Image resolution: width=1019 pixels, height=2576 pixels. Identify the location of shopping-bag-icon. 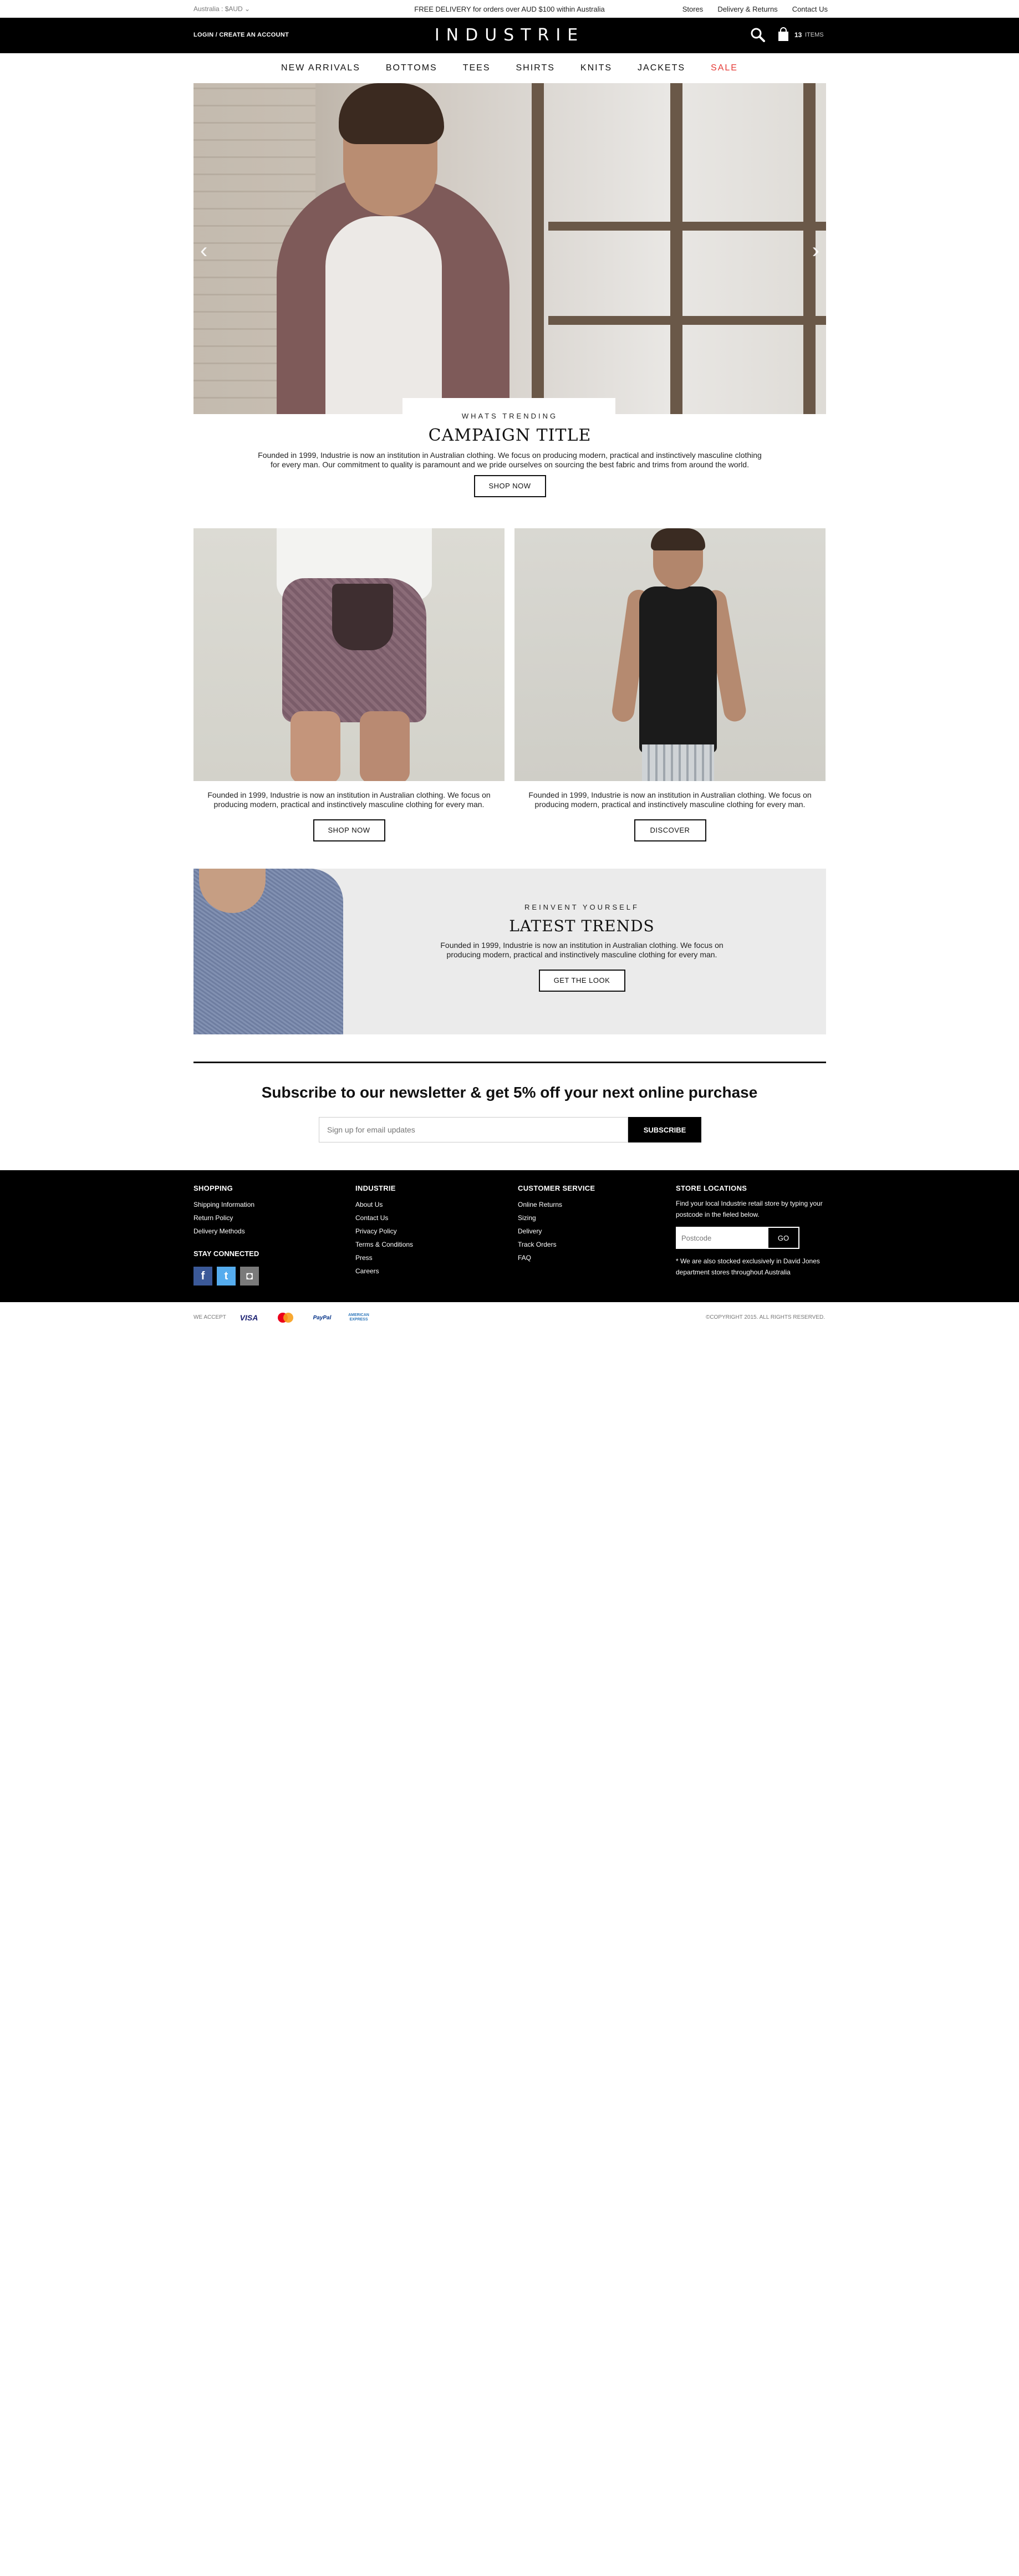
(783, 34).